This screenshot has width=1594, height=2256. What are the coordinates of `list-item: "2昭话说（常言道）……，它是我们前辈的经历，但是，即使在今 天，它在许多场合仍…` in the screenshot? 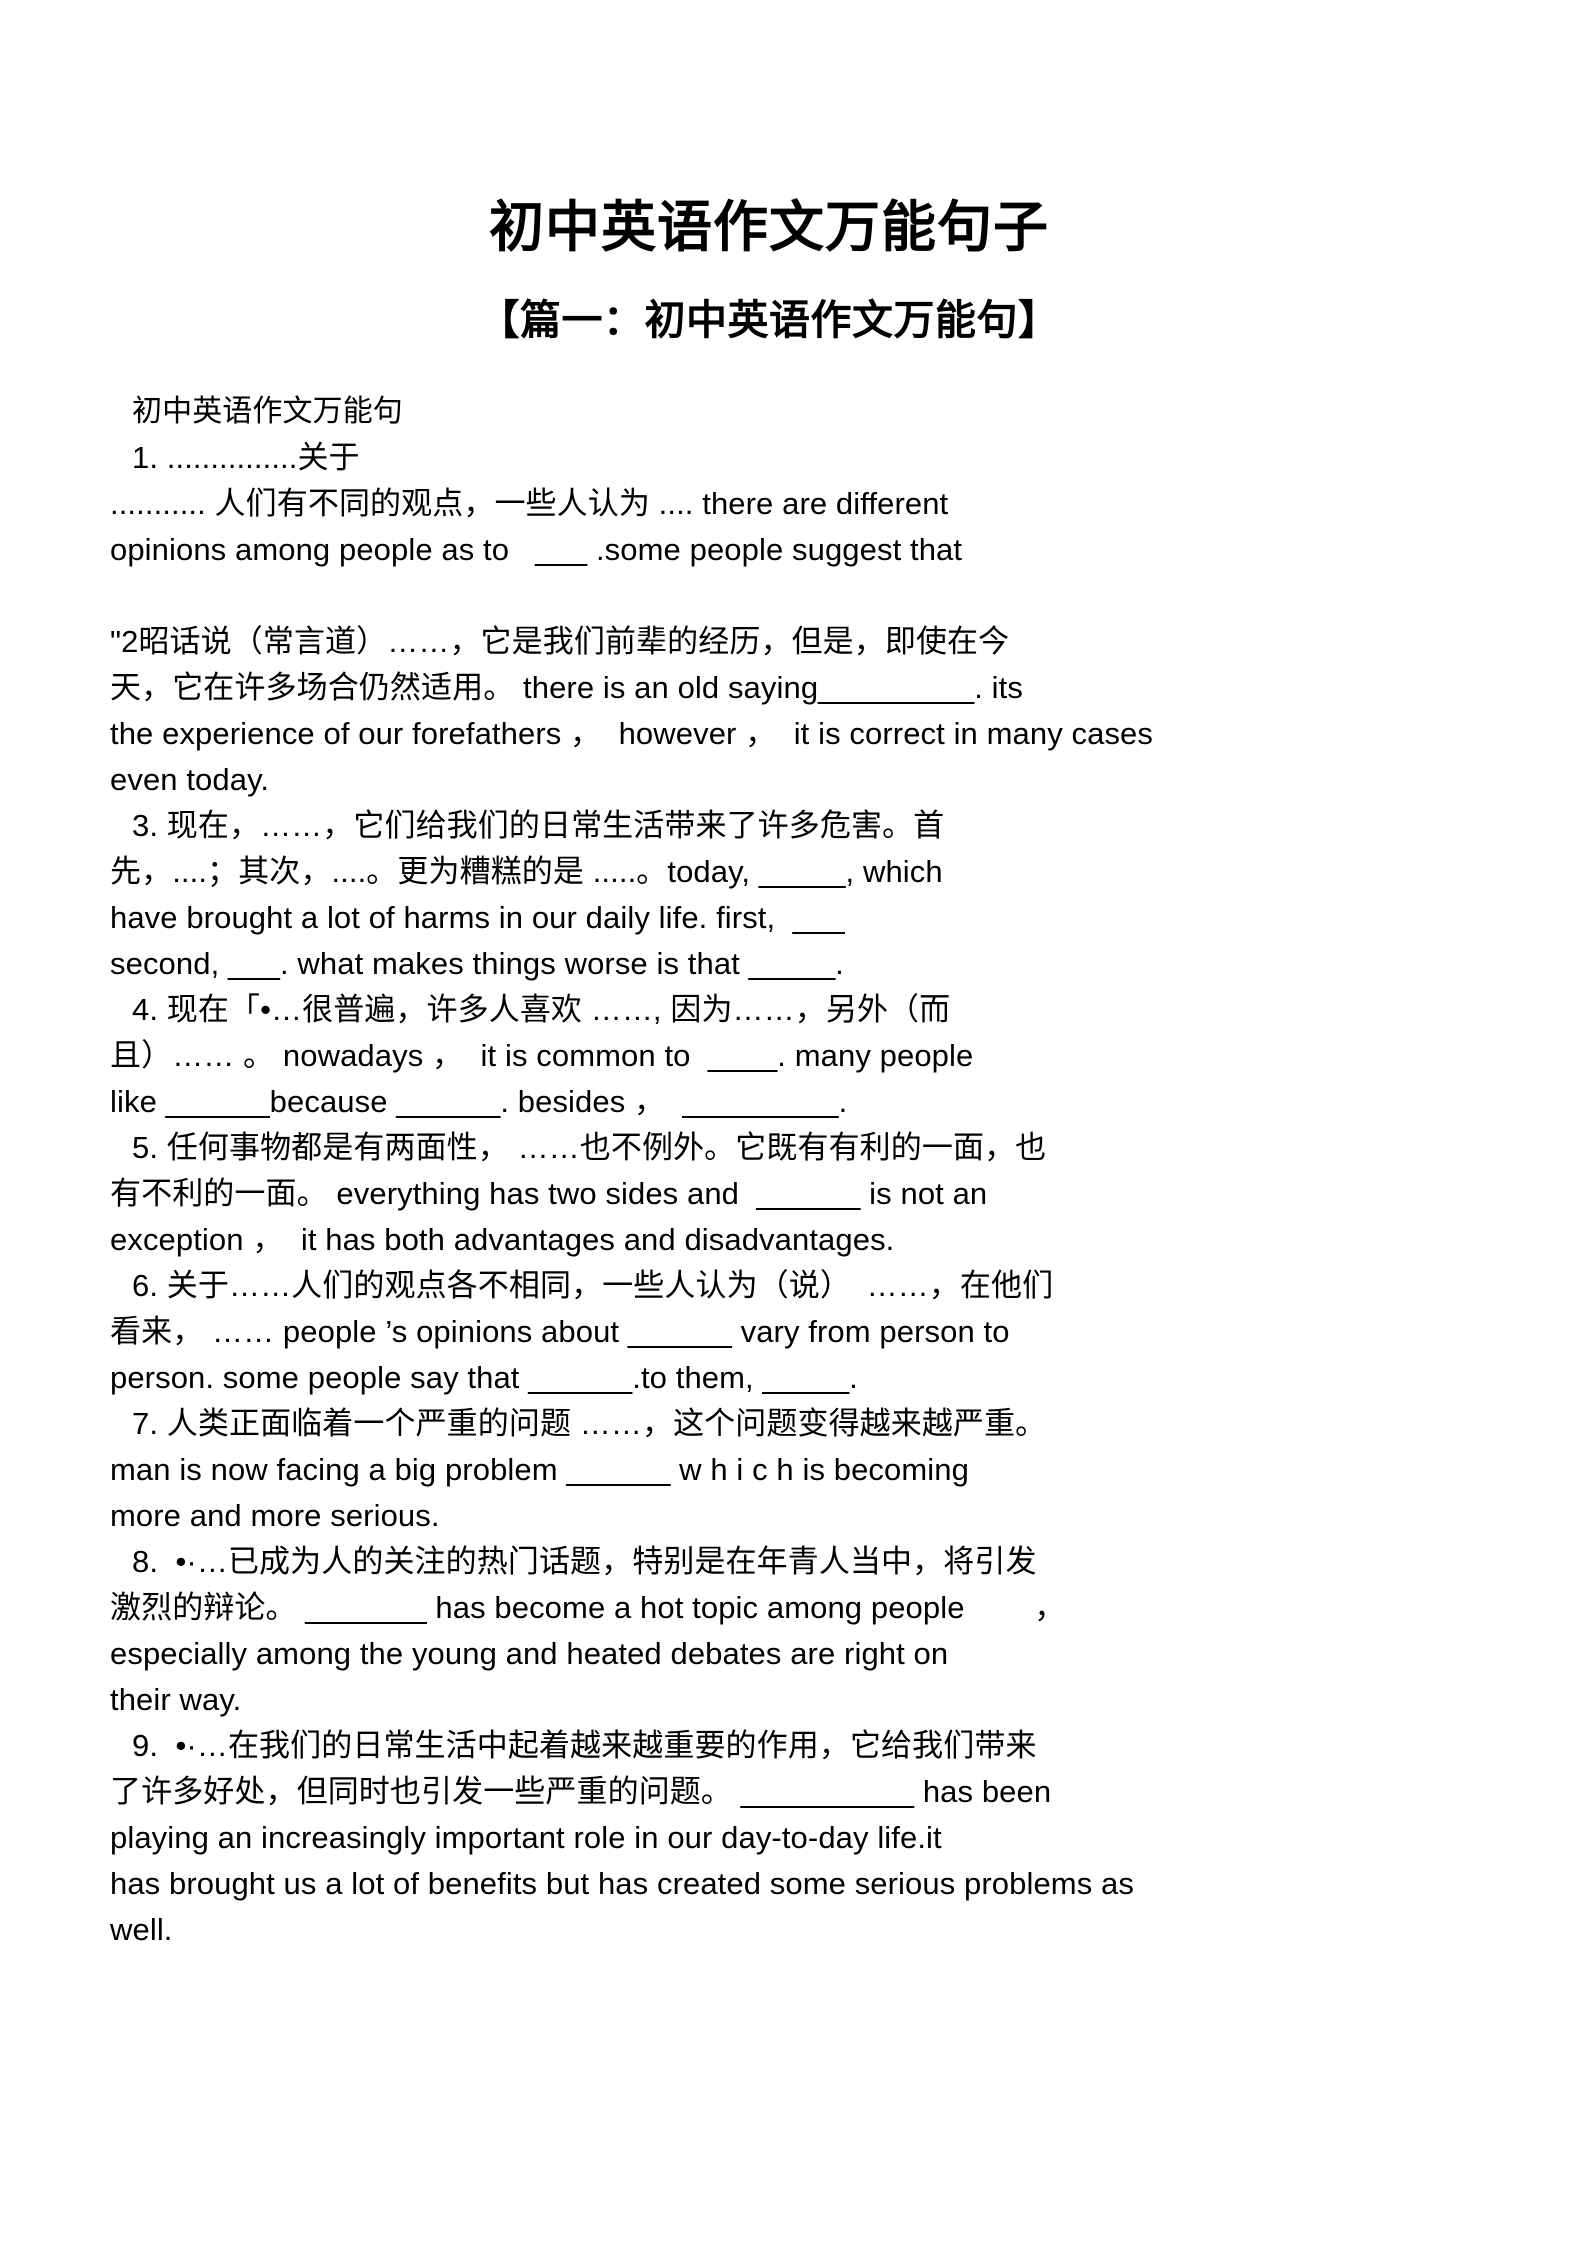 It's located at (760, 711).